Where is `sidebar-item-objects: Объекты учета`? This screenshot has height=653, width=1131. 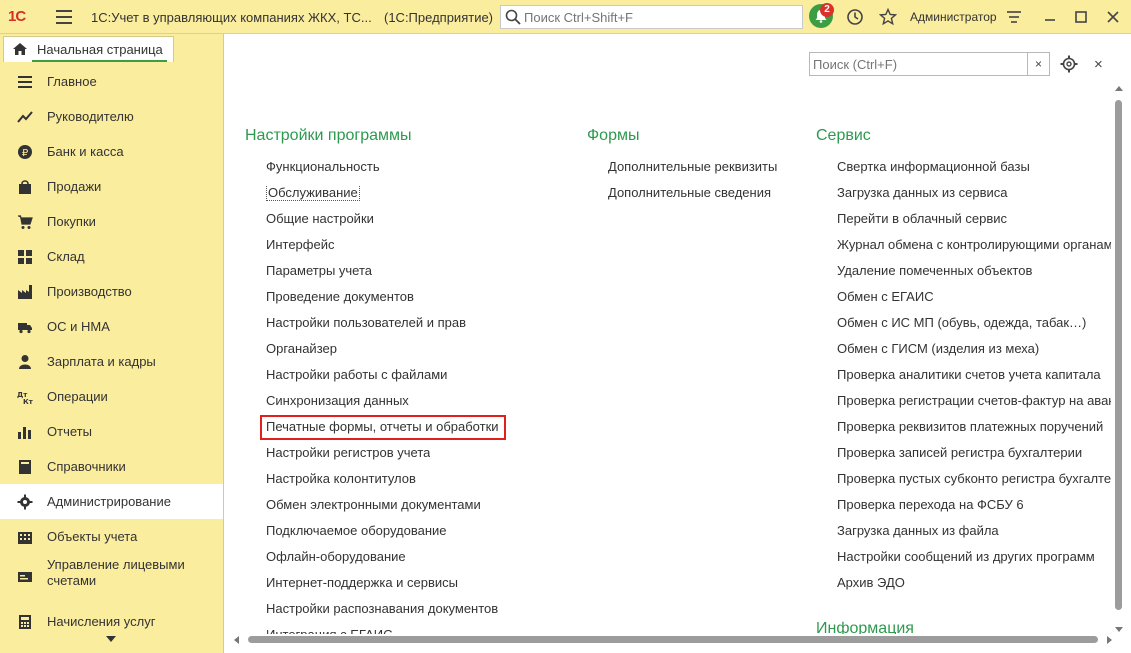 sidebar-item-objects: Объекты учета is located at coordinates (111, 536).